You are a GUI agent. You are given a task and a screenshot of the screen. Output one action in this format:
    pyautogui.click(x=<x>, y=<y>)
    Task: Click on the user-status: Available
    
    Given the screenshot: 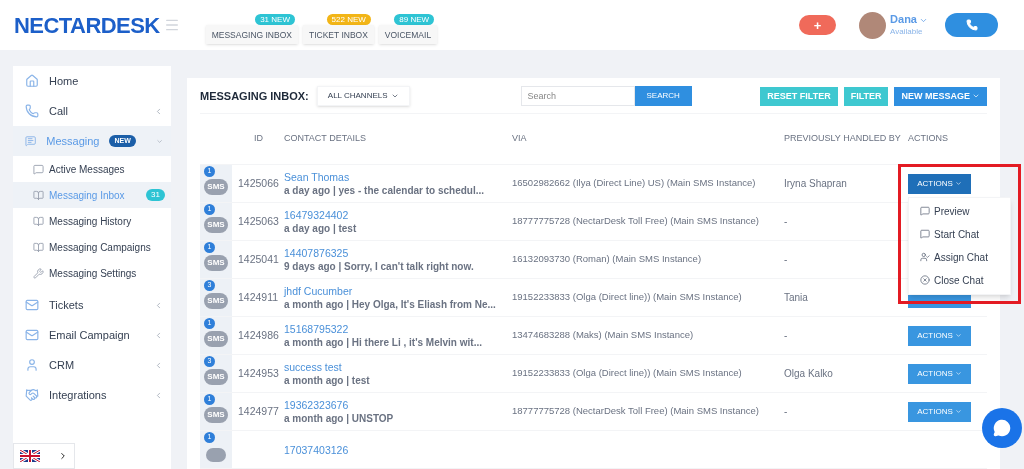 What is the action you would take?
    pyautogui.click(x=907, y=31)
    